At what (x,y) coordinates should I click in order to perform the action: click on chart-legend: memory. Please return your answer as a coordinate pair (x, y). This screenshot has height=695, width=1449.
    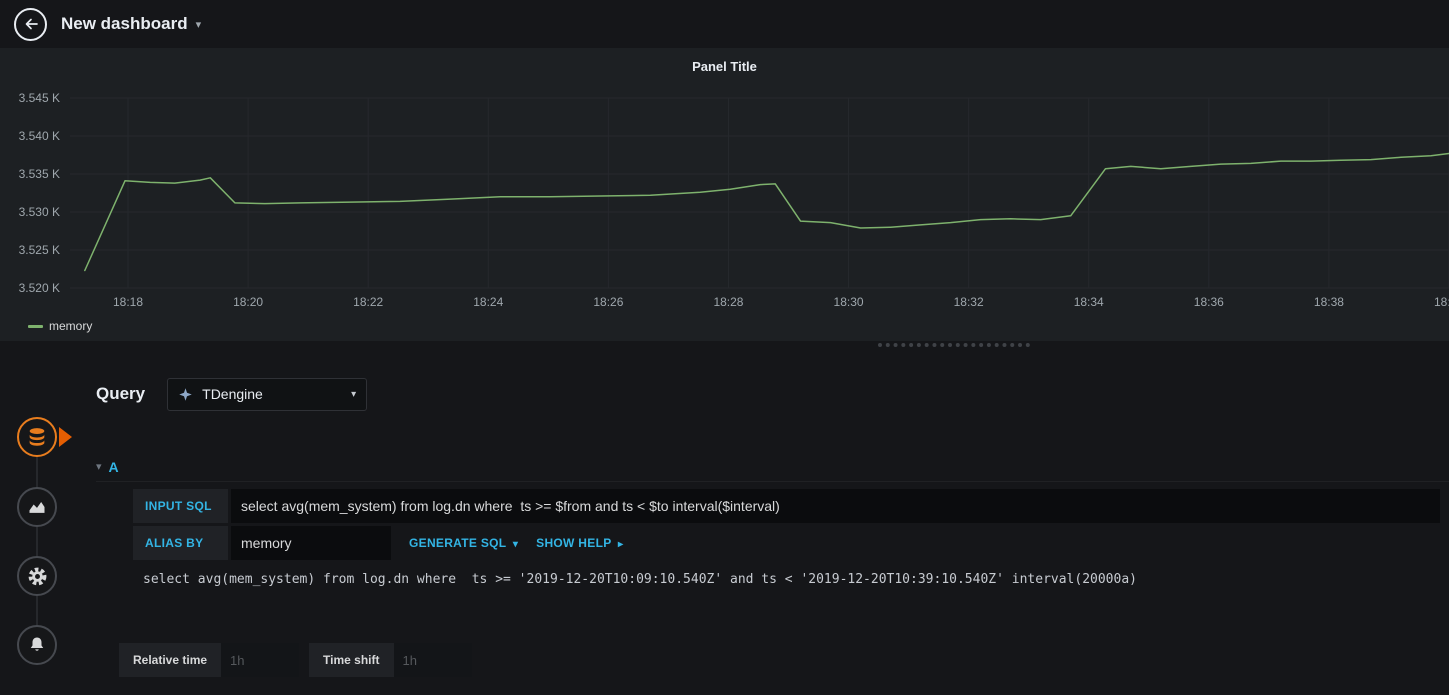
    Looking at the image, I should click on (60, 326).